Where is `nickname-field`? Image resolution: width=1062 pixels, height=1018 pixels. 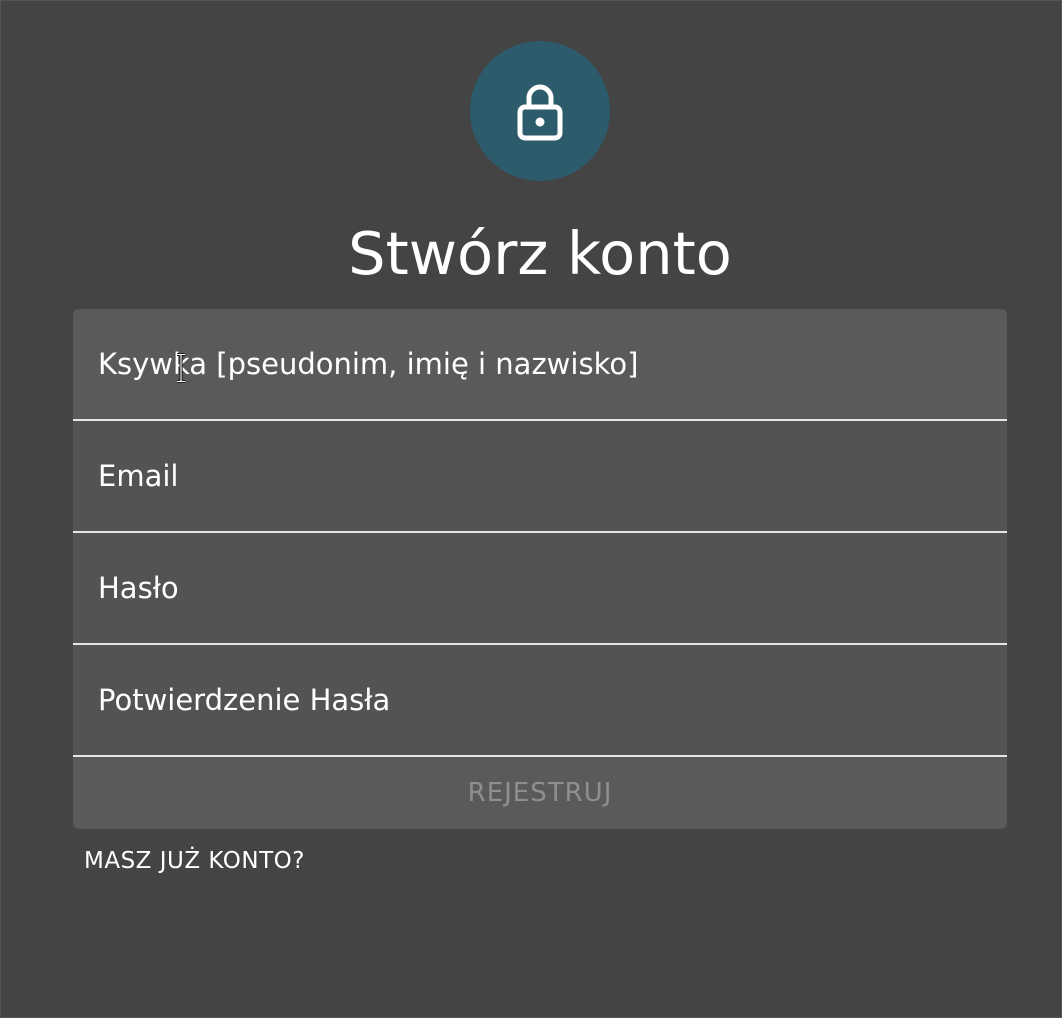 nickname-field is located at coordinates (540, 365).